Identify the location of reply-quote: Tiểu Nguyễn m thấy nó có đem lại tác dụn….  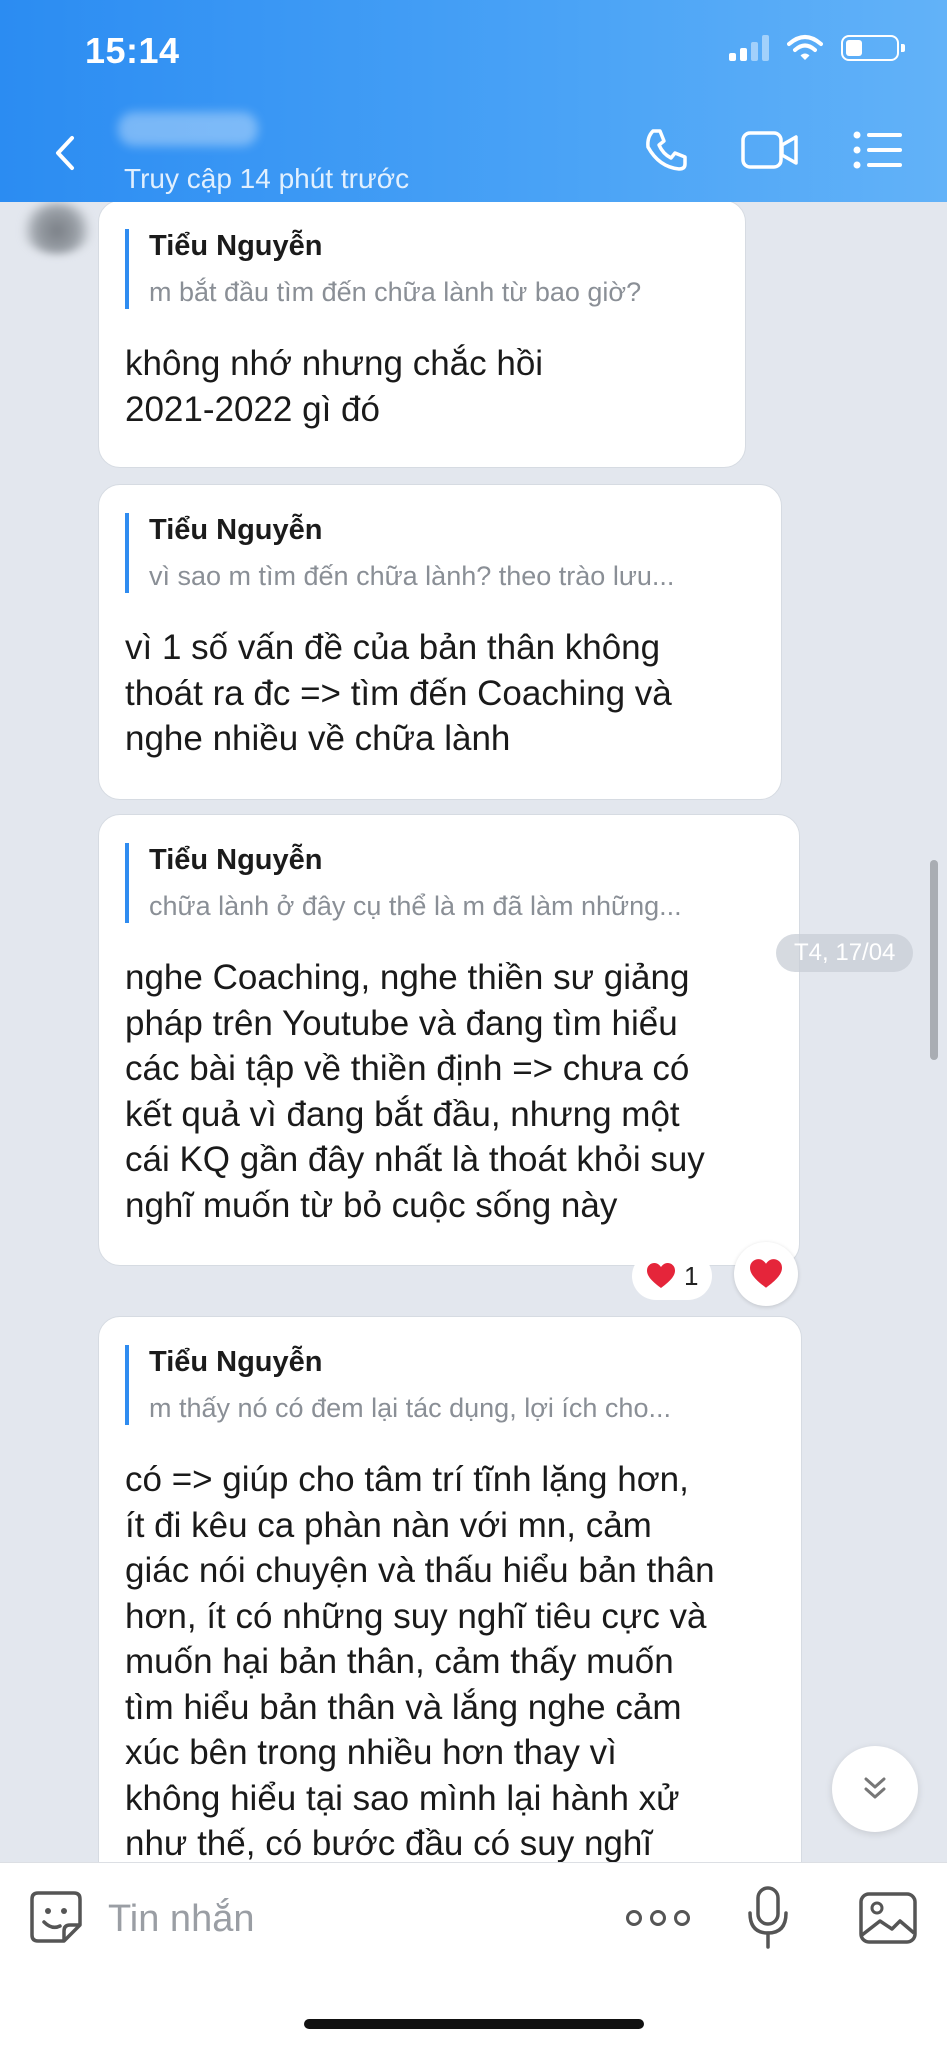
(450, 1385).